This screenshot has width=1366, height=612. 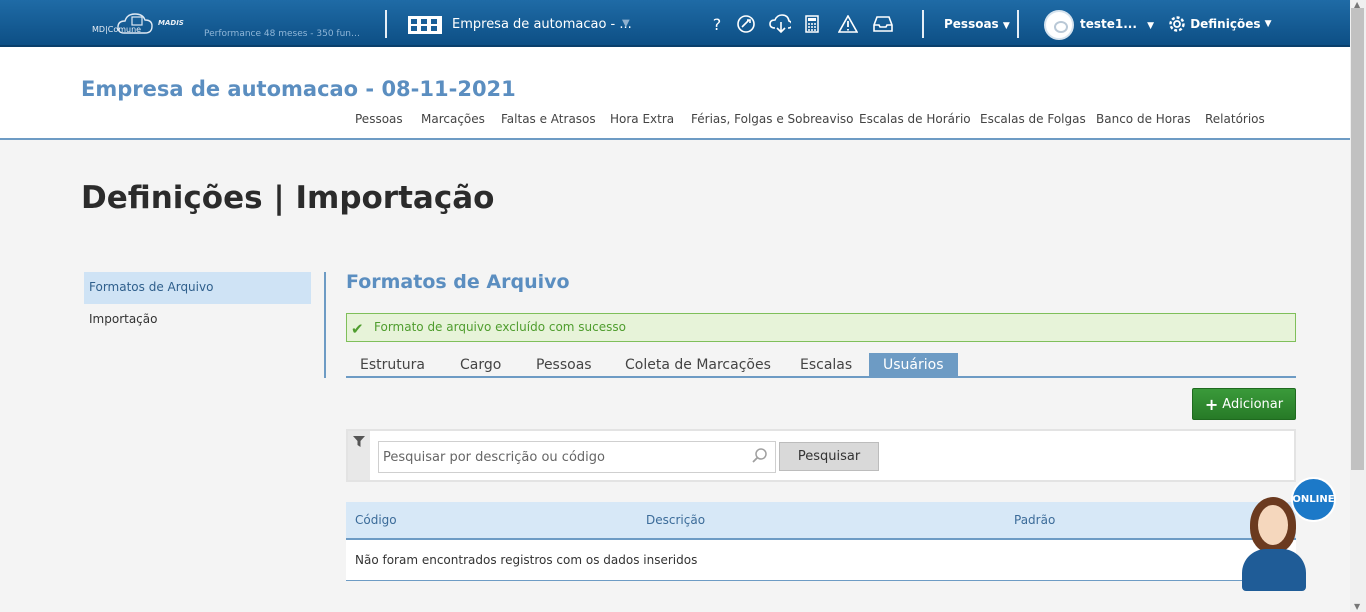 What do you see at coordinates (453, 119) in the screenshot?
I see `nav-item-marcacoes: Marcações` at bounding box center [453, 119].